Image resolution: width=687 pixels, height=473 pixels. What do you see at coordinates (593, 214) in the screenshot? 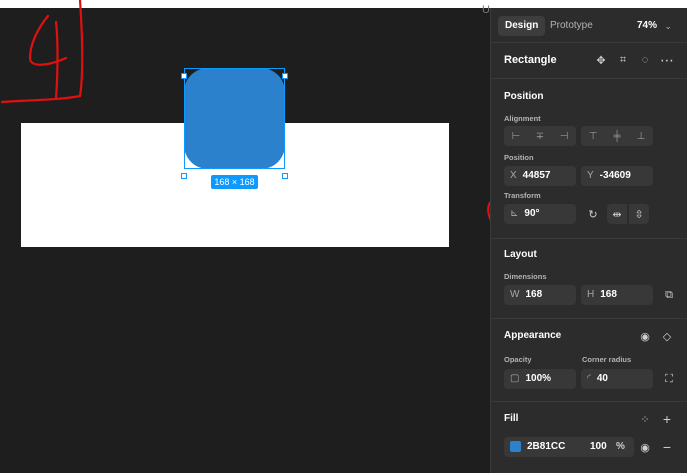
I see `rotate-90-icon: ↻` at bounding box center [593, 214].